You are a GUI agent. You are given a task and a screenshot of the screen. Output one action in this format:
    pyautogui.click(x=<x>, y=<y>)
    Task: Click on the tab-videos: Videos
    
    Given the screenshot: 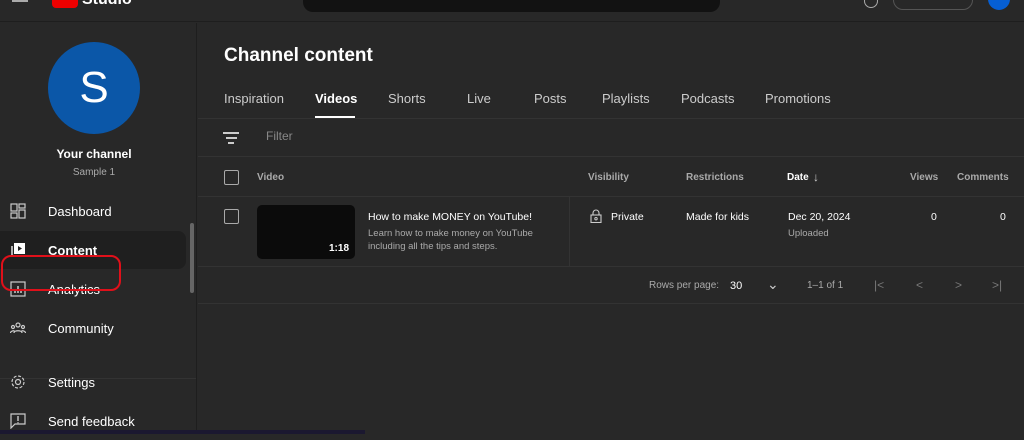 What is the action you would take?
    pyautogui.click(x=336, y=98)
    